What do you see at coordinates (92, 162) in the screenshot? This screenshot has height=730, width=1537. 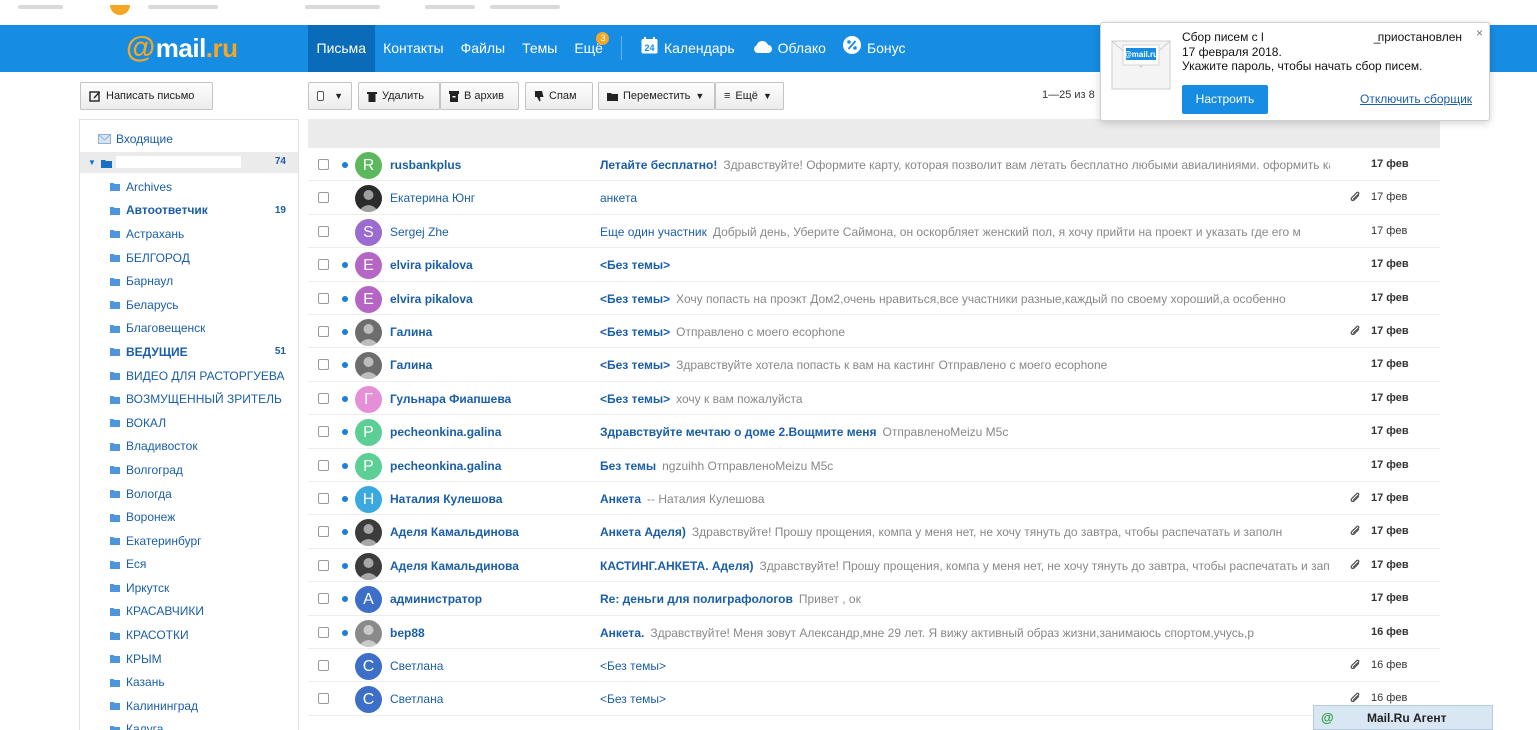 I see `expand-triangle-icon: ▼` at bounding box center [92, 162].